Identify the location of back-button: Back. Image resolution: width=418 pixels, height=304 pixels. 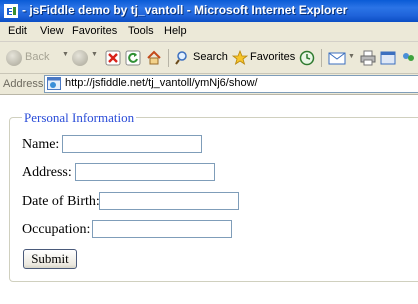
(31, 58).